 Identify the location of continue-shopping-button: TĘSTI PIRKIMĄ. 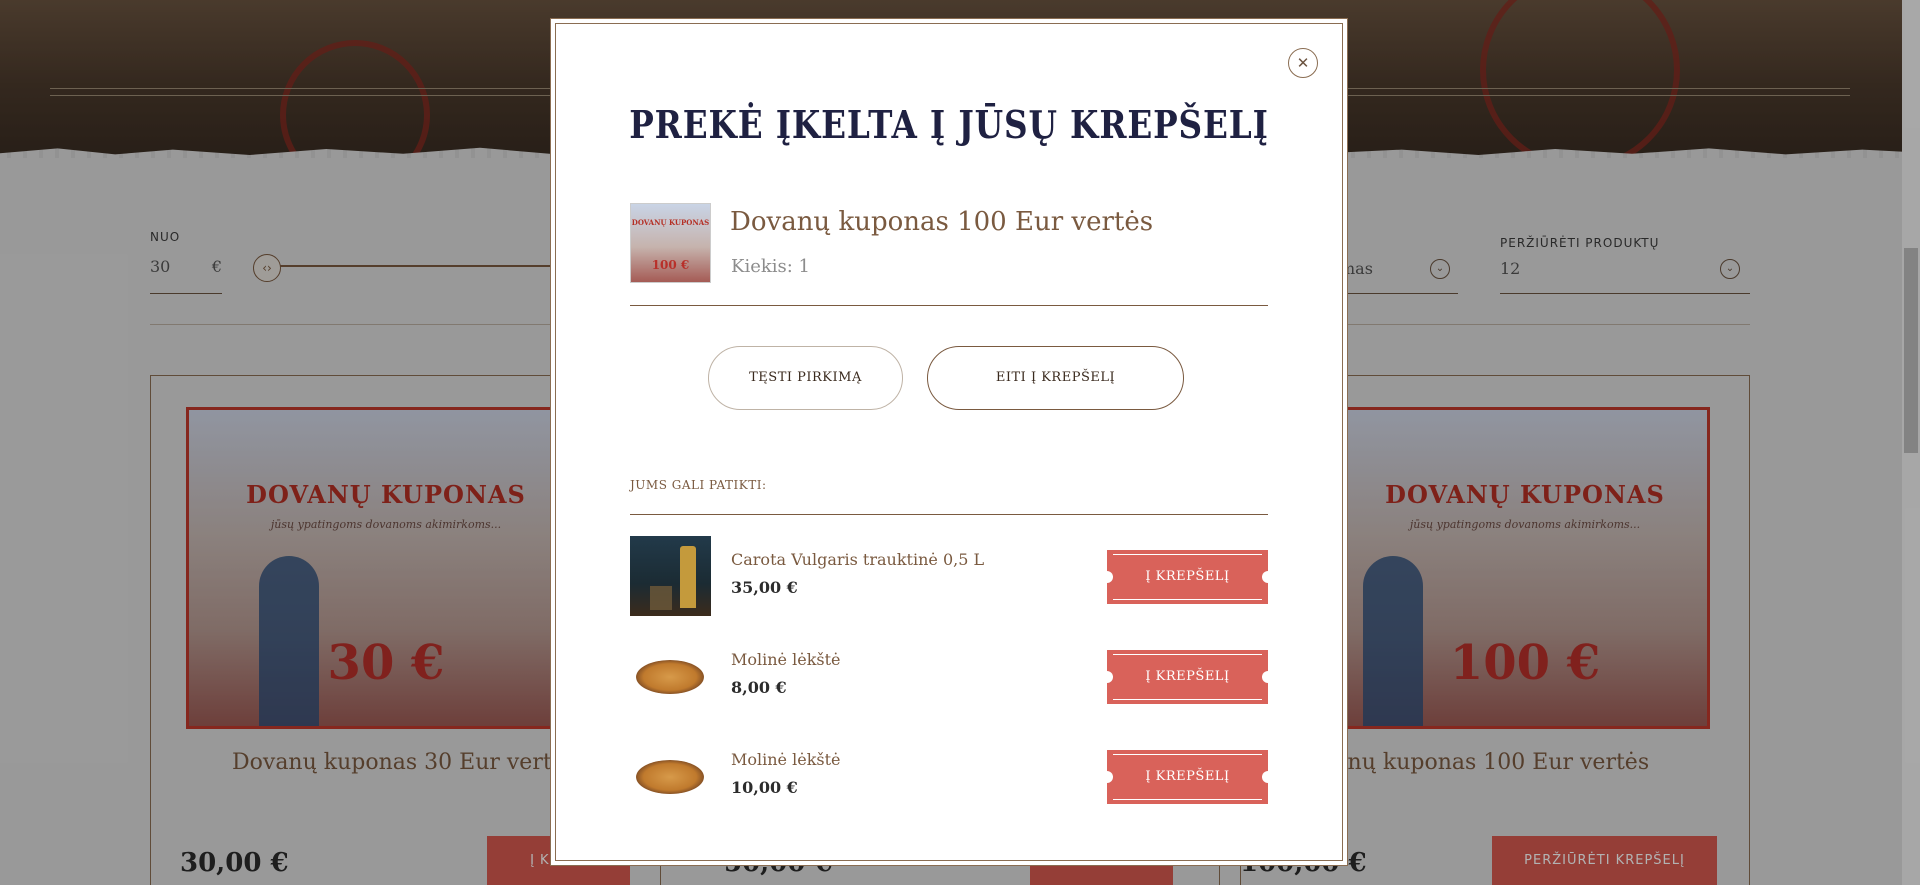
(805, 378).